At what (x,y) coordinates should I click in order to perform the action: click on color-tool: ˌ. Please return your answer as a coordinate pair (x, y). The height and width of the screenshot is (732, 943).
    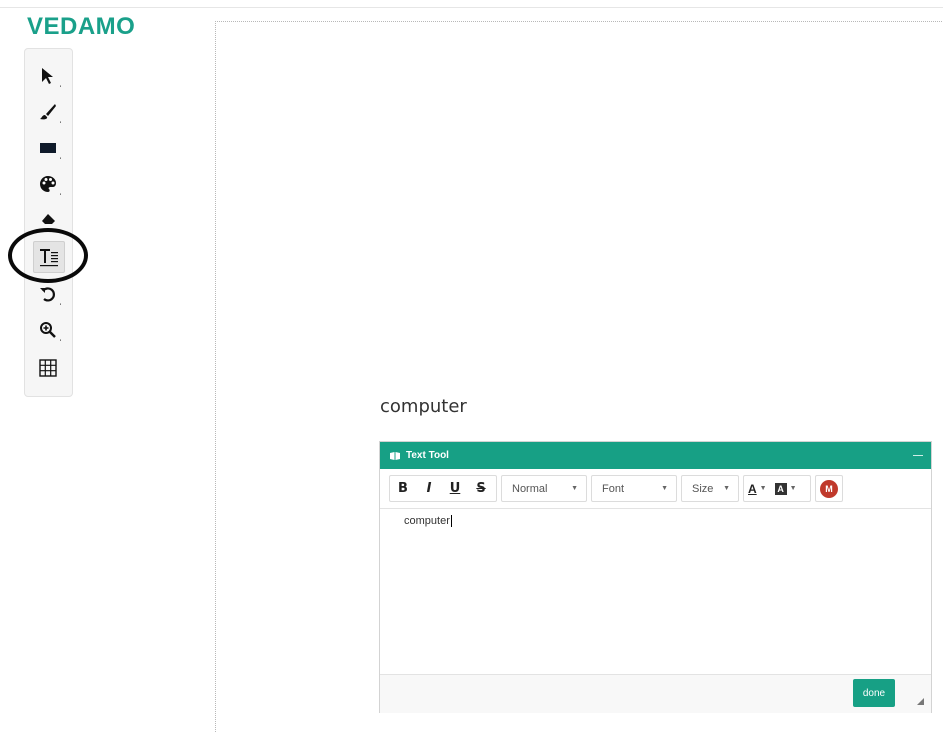
    Looking at the image, I should click on (48, 184).